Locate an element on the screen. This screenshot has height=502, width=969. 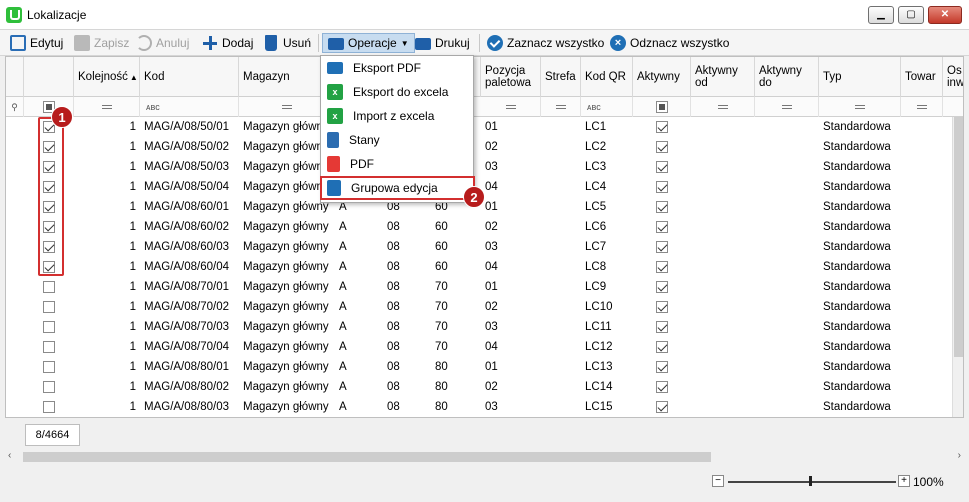
horizontal-scrollbar: ‹ › is located at coordinates (484, 457).